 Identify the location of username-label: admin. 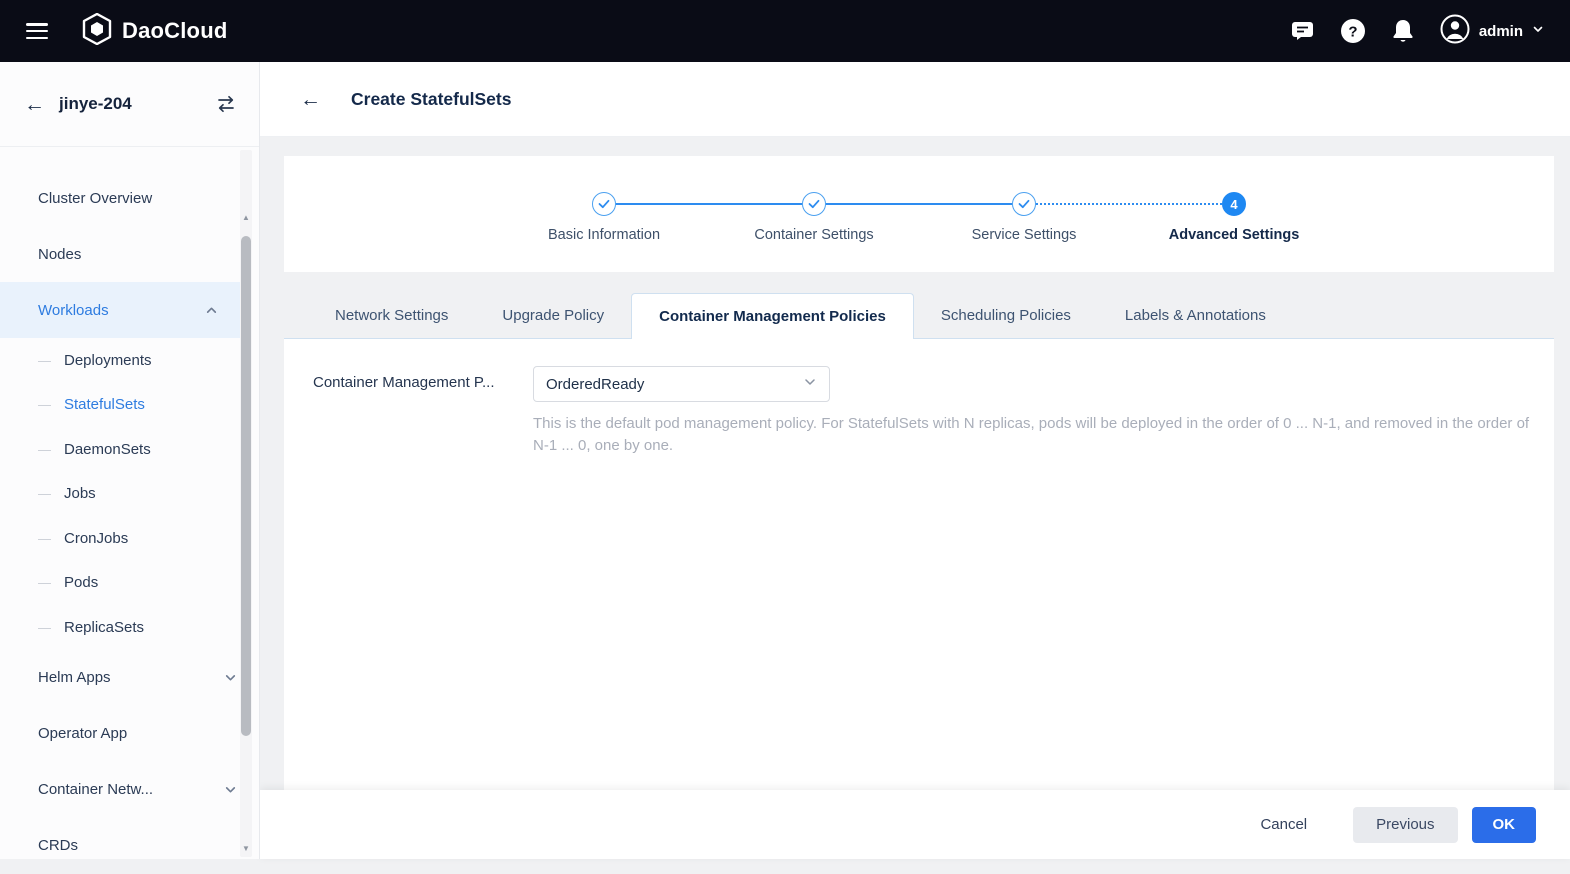
(1501, 31).